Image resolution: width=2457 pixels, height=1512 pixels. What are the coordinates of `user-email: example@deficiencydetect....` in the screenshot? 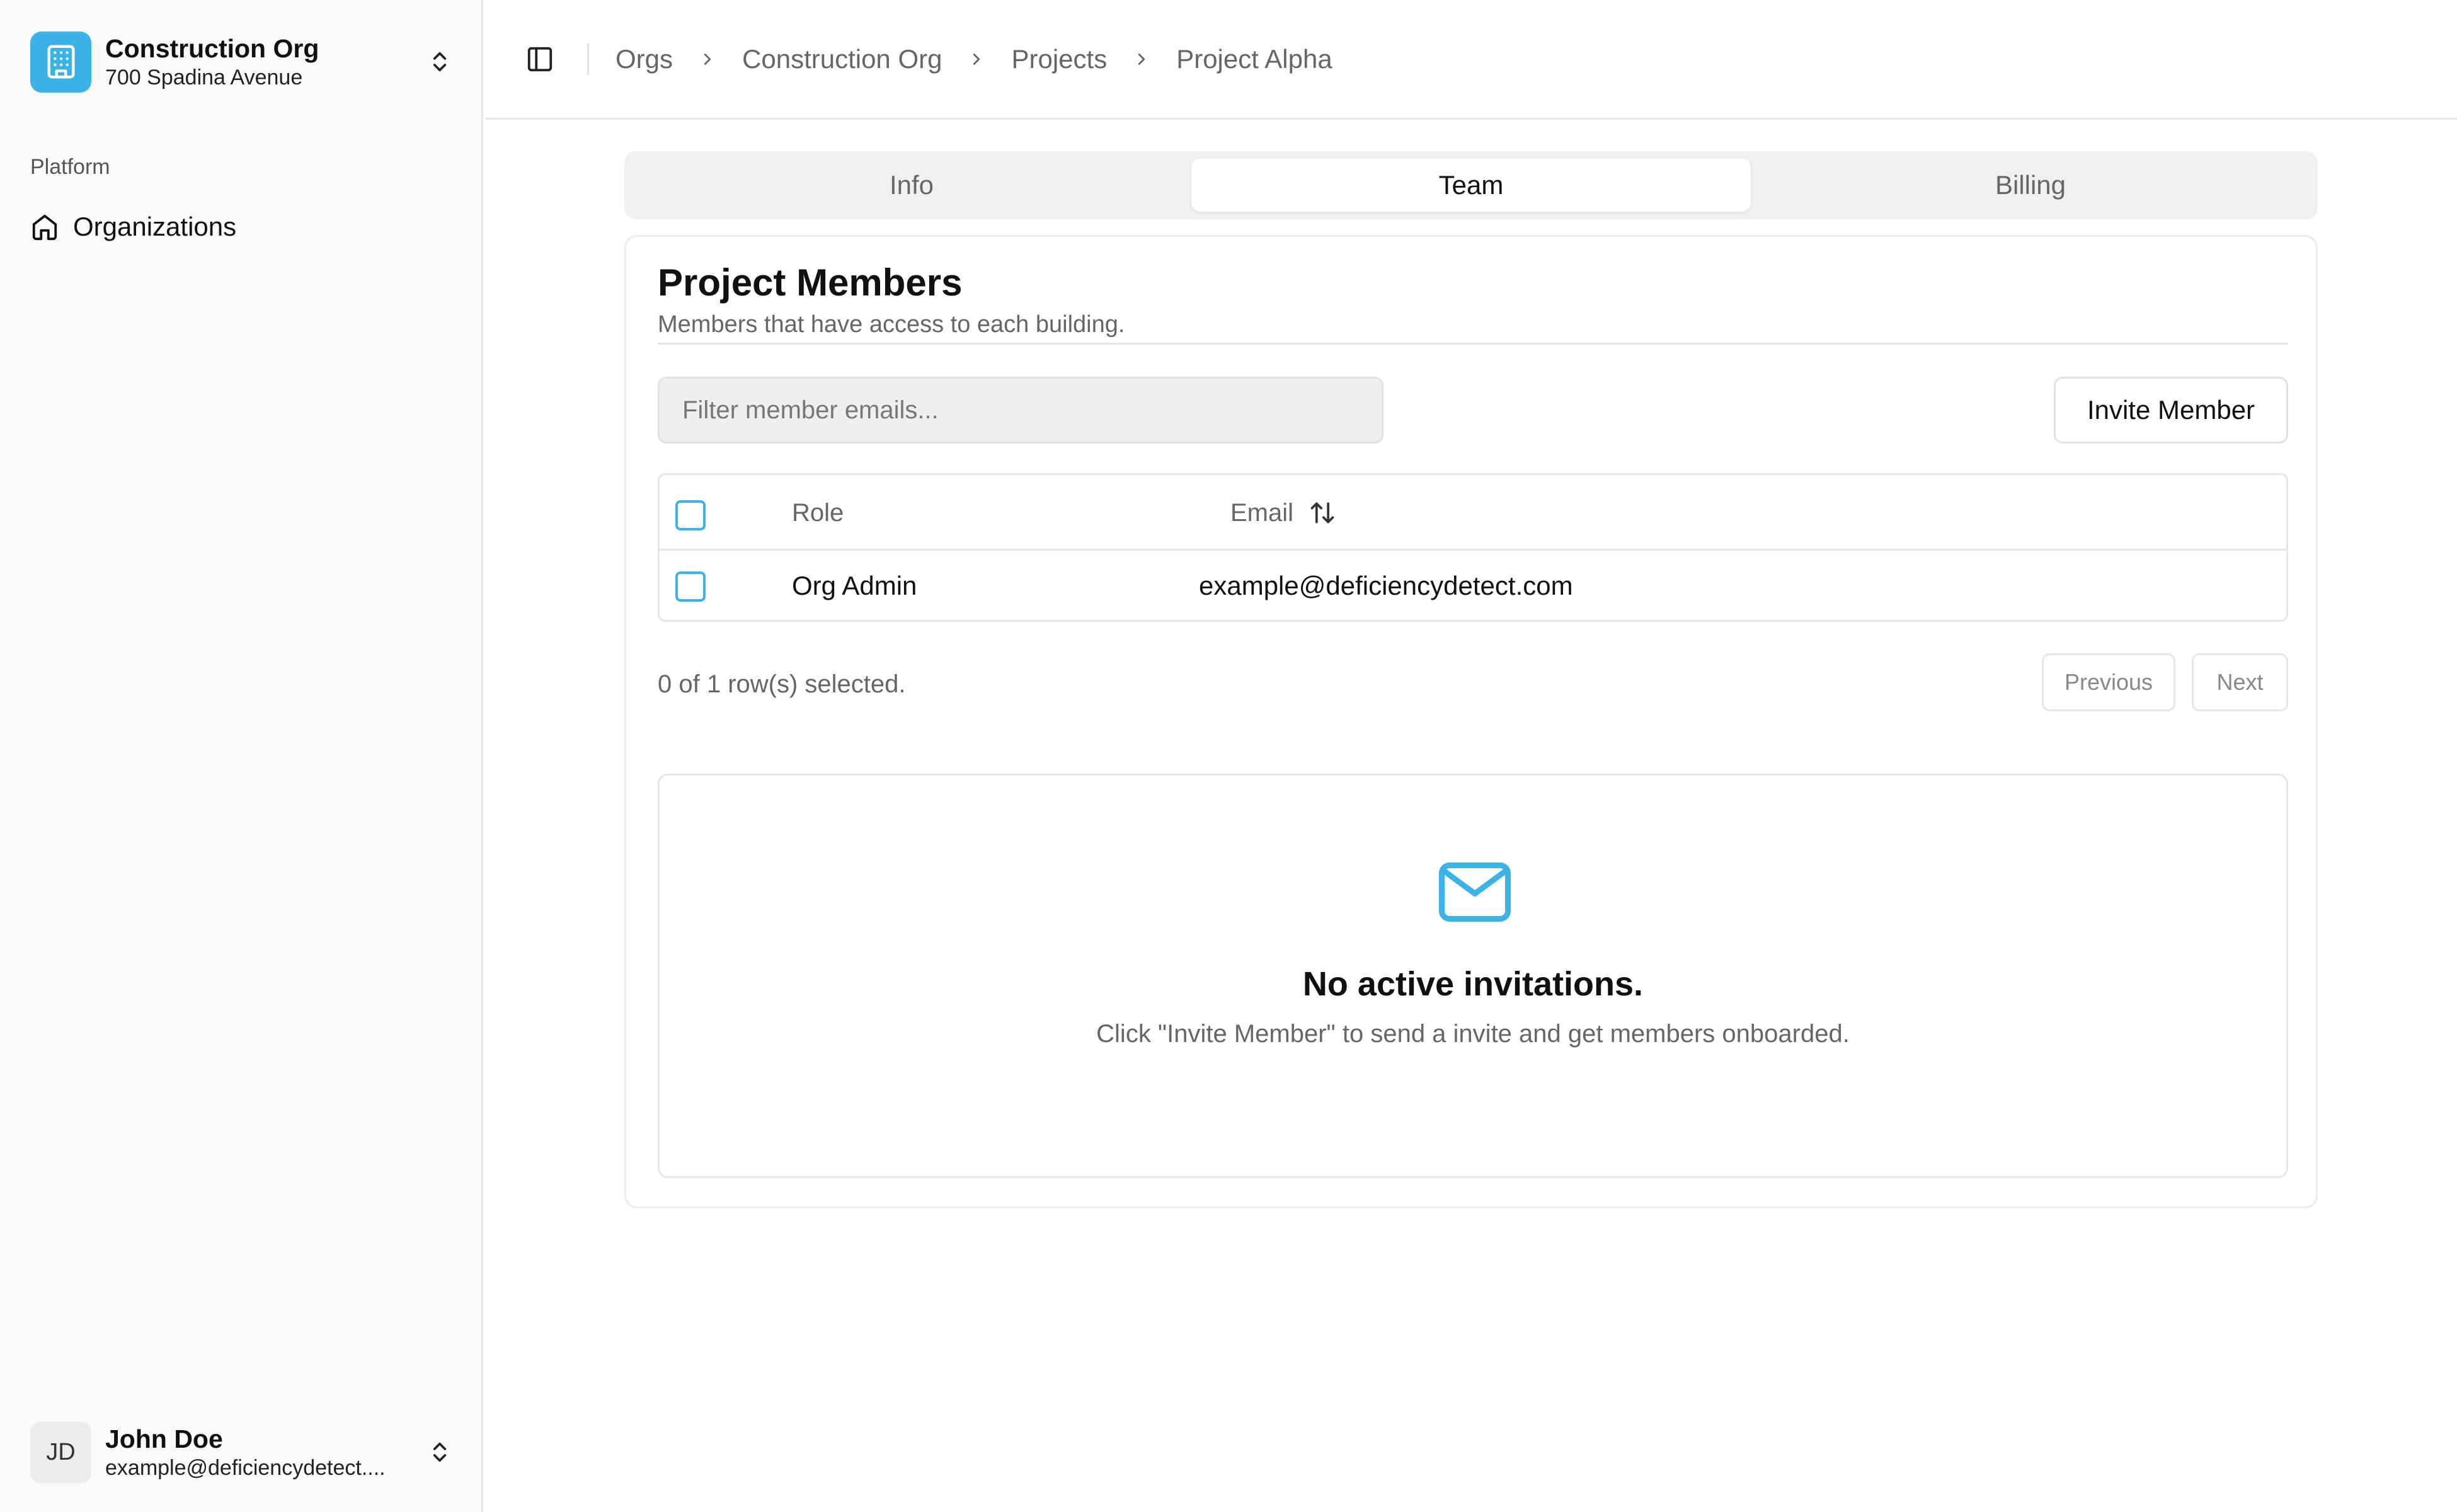 It's located at (245, 1468).